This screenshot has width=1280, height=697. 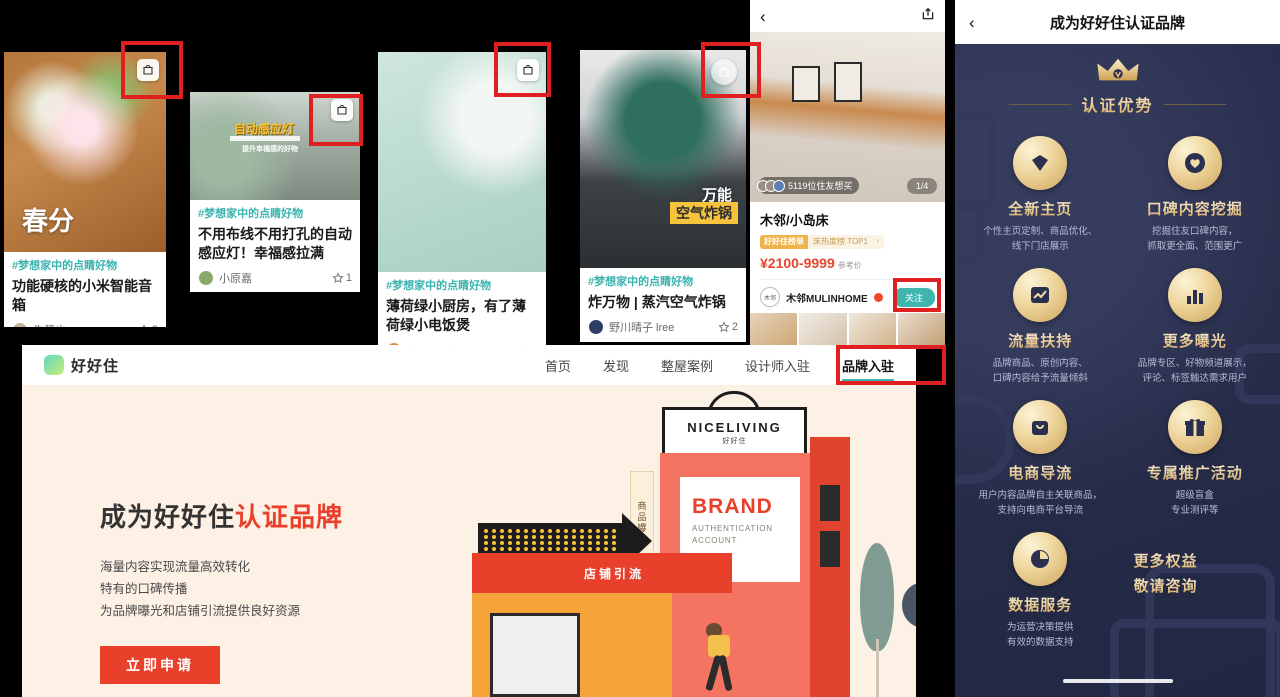 I want to click on card-author: 朱莉也, so click(x=39, y=324).